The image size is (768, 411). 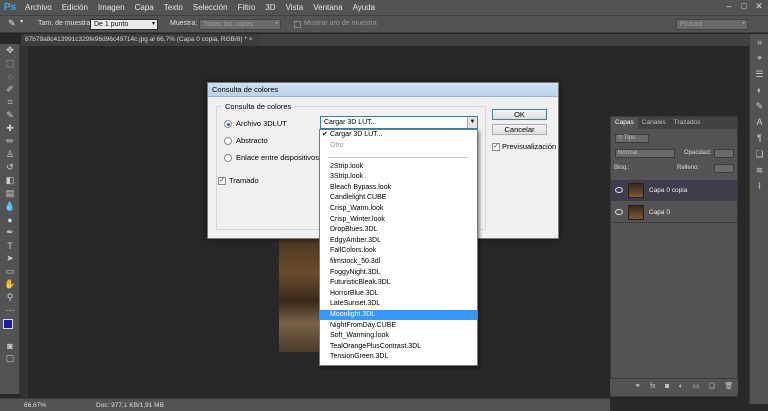 What do you see at coordinates (667, 386) in the screenshot?
I see `mask-icon: ◙` at bounding box center [667, 386].